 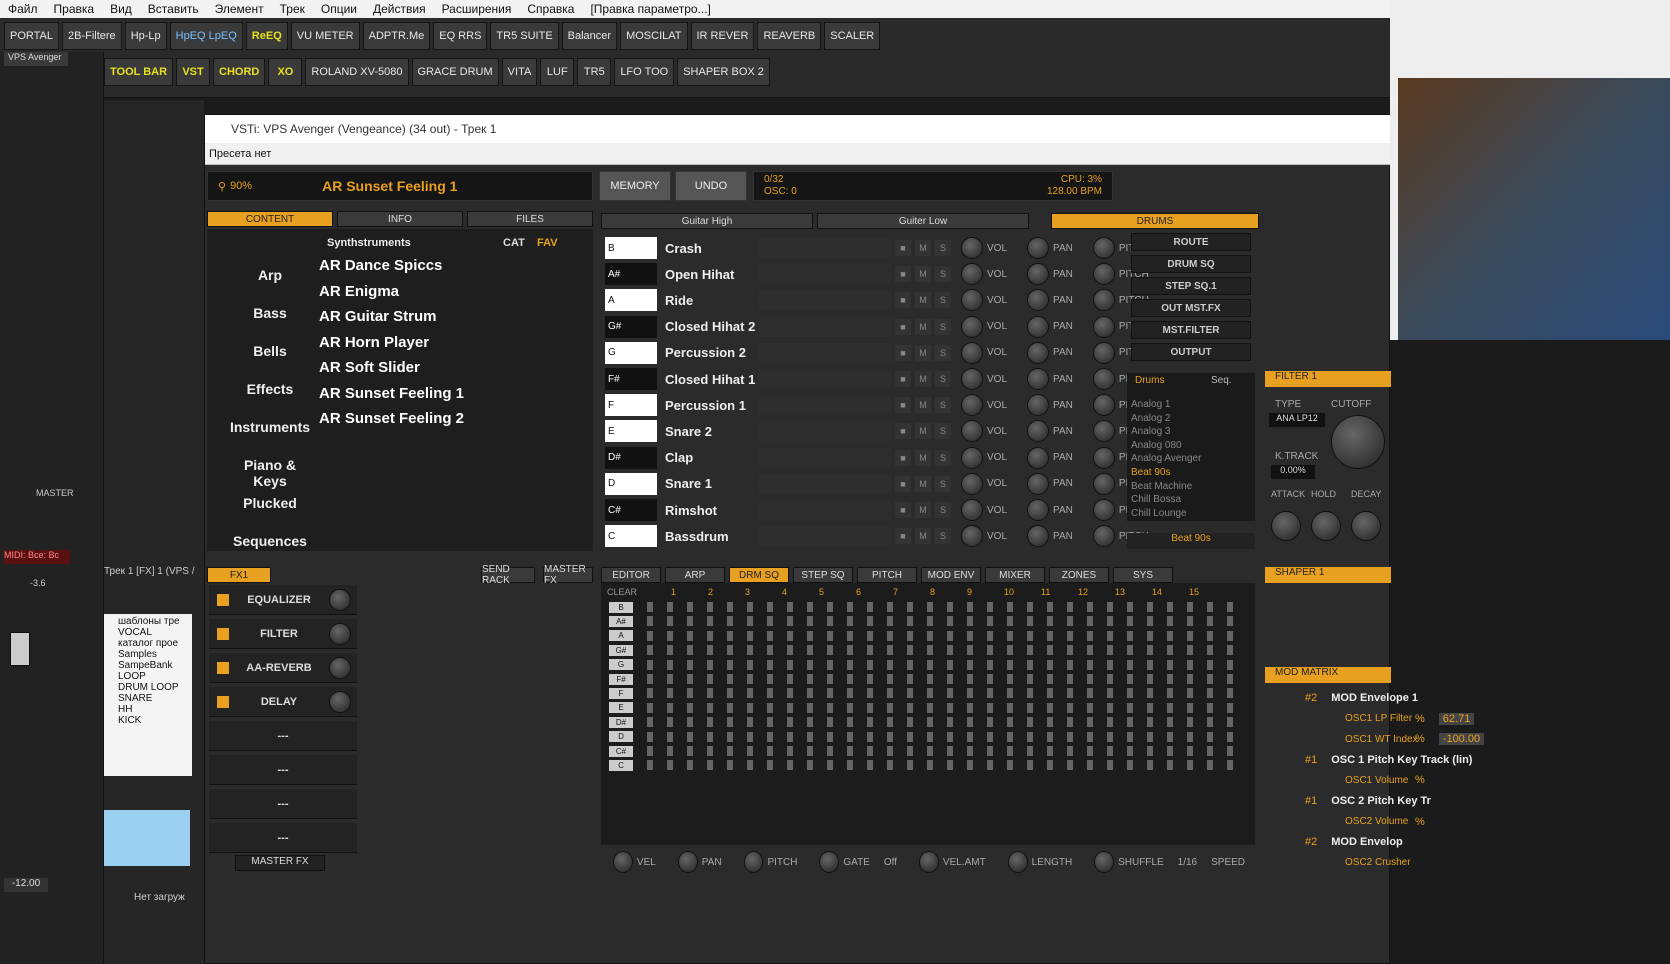 What do you see at coordinates (239, 9) in the screenshot?
I see `menu-item: Элемент` at bounding box center [239, 9].